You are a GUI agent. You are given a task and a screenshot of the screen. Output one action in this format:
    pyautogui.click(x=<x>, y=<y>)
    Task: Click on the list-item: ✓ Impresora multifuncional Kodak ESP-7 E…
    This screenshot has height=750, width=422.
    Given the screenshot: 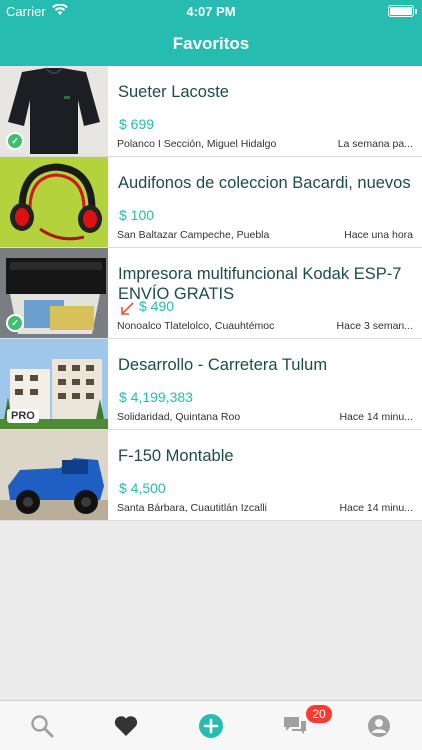 What is the action you would take?
    pyautogui.click(x=211, y=293)
    